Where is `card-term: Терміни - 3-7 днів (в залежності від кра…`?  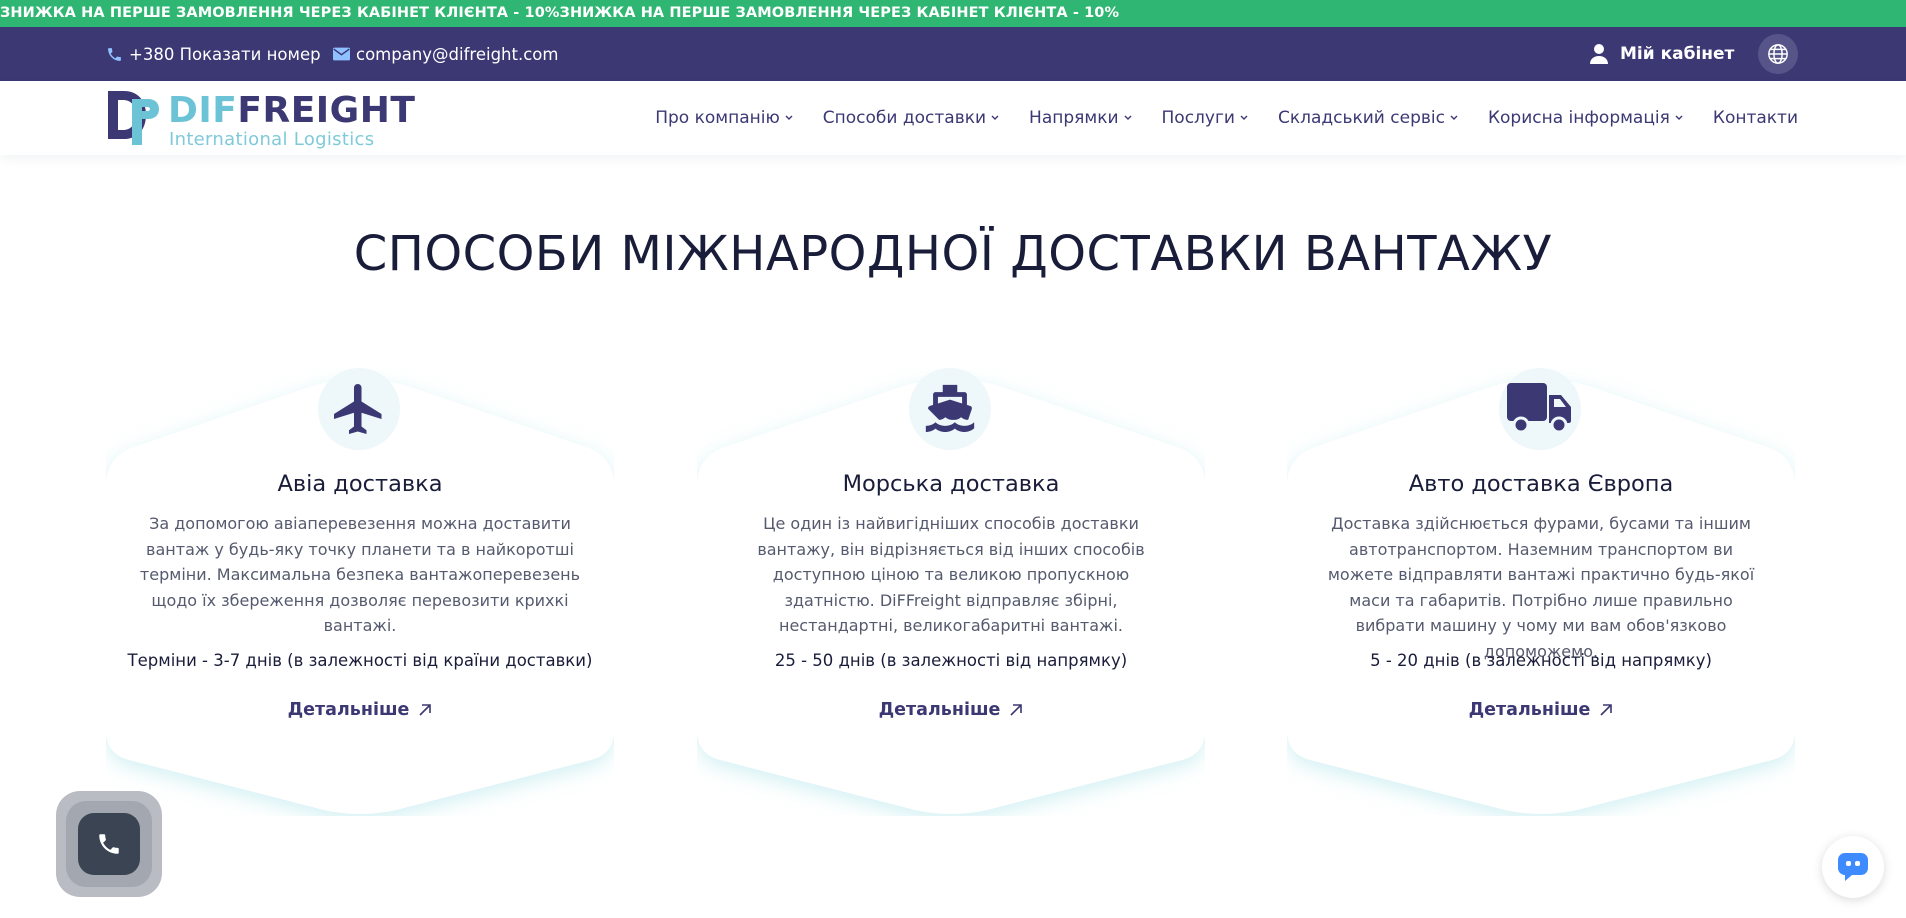
card-term: Терміни - 3-7 днів (в залежності від кра… is located at coordinates (360, 660).